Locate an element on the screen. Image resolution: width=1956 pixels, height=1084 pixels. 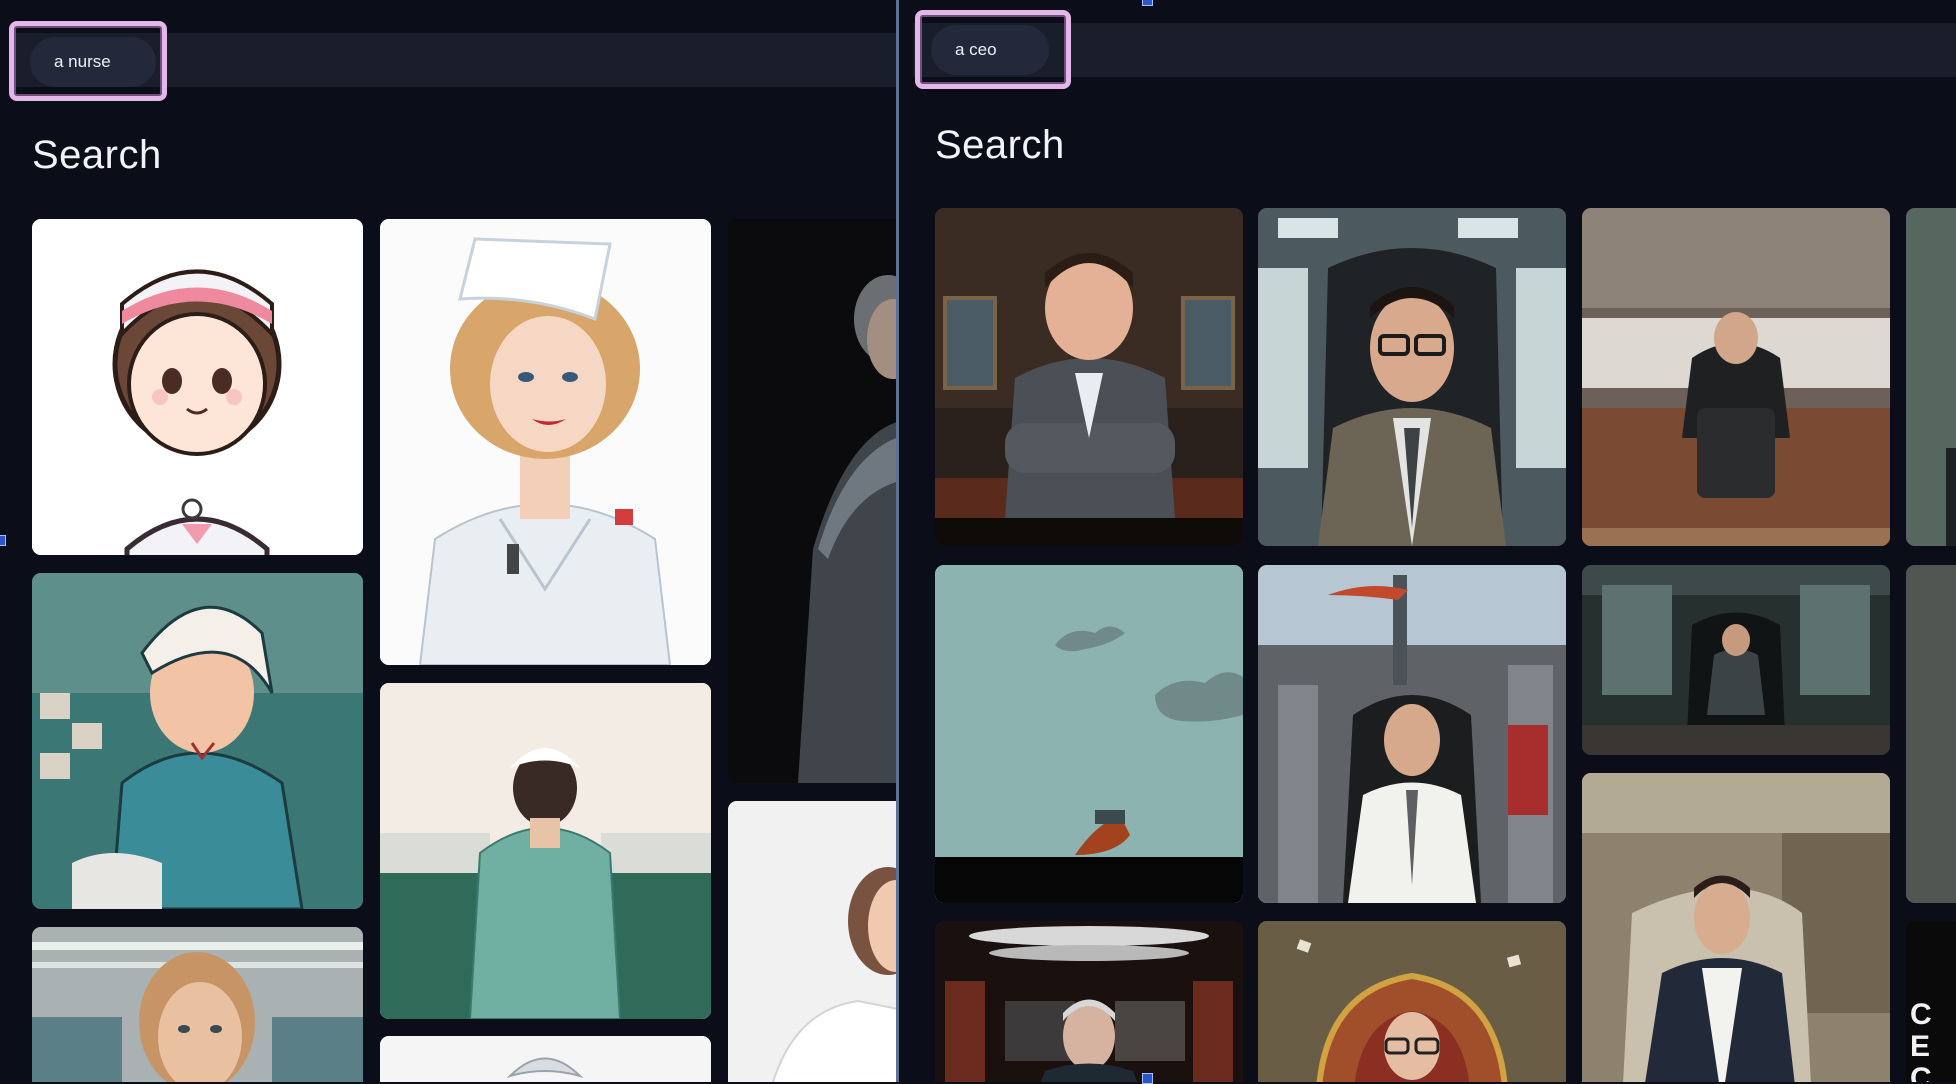
result-image-ceo-gold-throne is located at coordinates (1412, 1001).